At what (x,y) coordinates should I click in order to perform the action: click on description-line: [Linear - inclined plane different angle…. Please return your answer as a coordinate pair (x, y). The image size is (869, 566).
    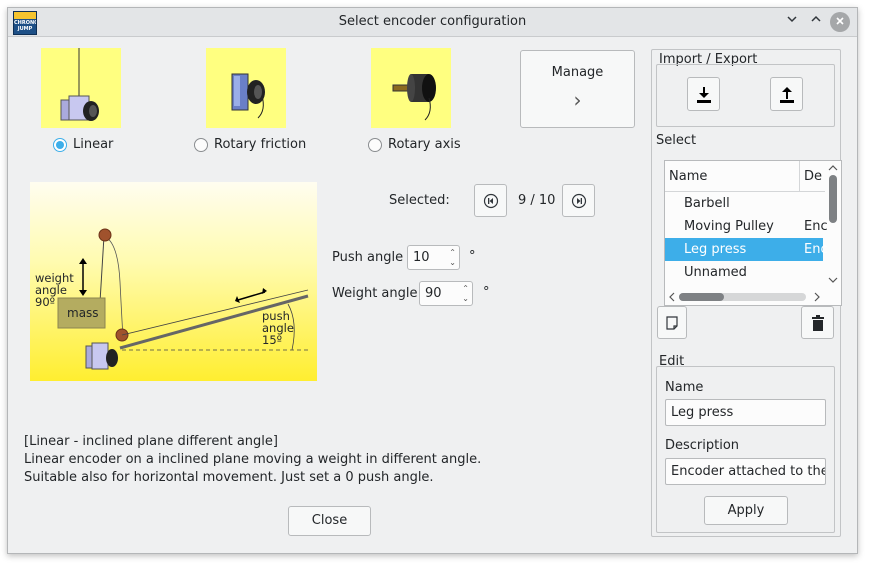
    Looking at the image, I should click on (151, 441).